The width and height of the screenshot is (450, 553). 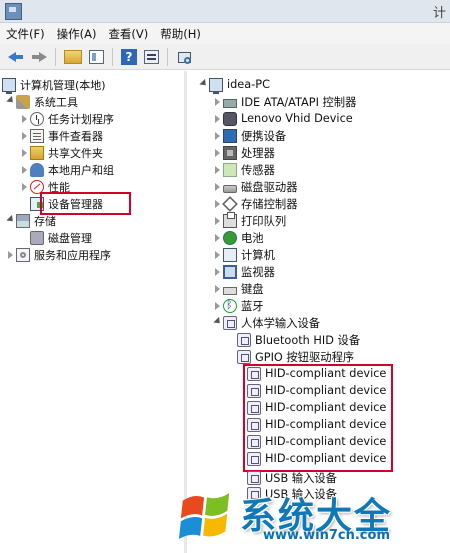 I want to click on tree-label: 事件查看器, so click(x=75, y=136).